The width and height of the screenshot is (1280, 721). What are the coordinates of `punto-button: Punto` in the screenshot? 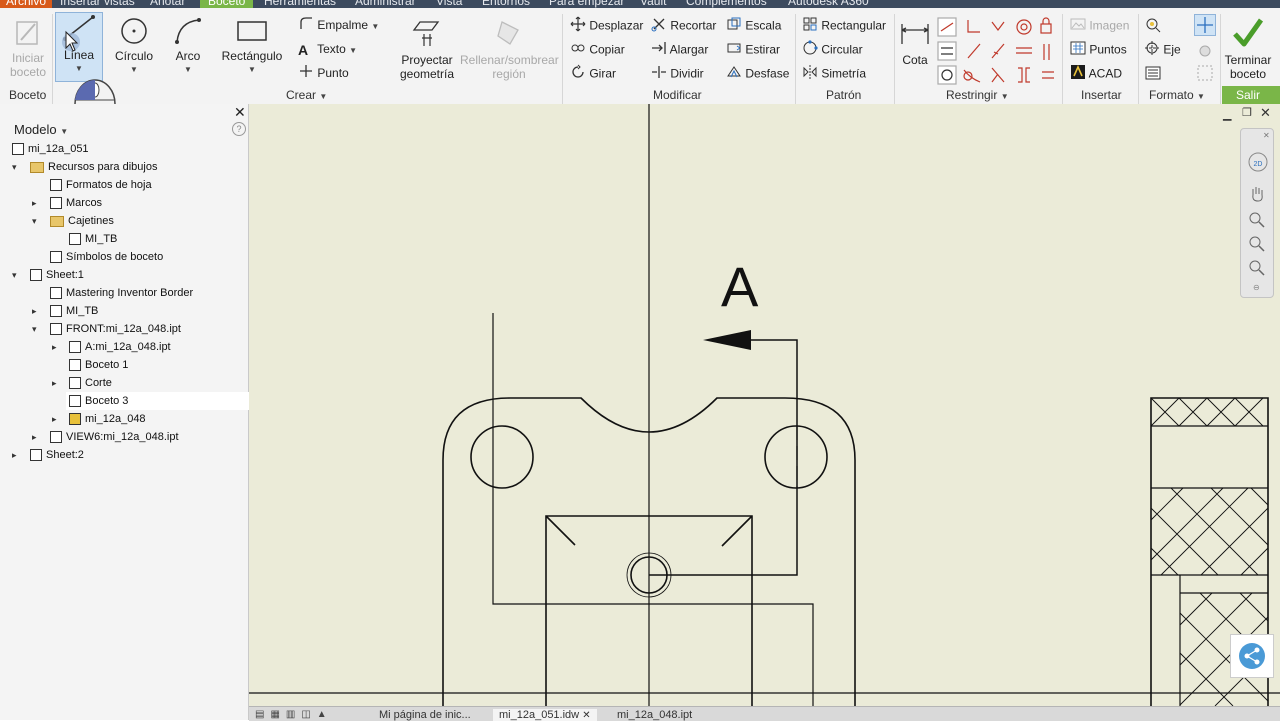 It's located at (323, 73).